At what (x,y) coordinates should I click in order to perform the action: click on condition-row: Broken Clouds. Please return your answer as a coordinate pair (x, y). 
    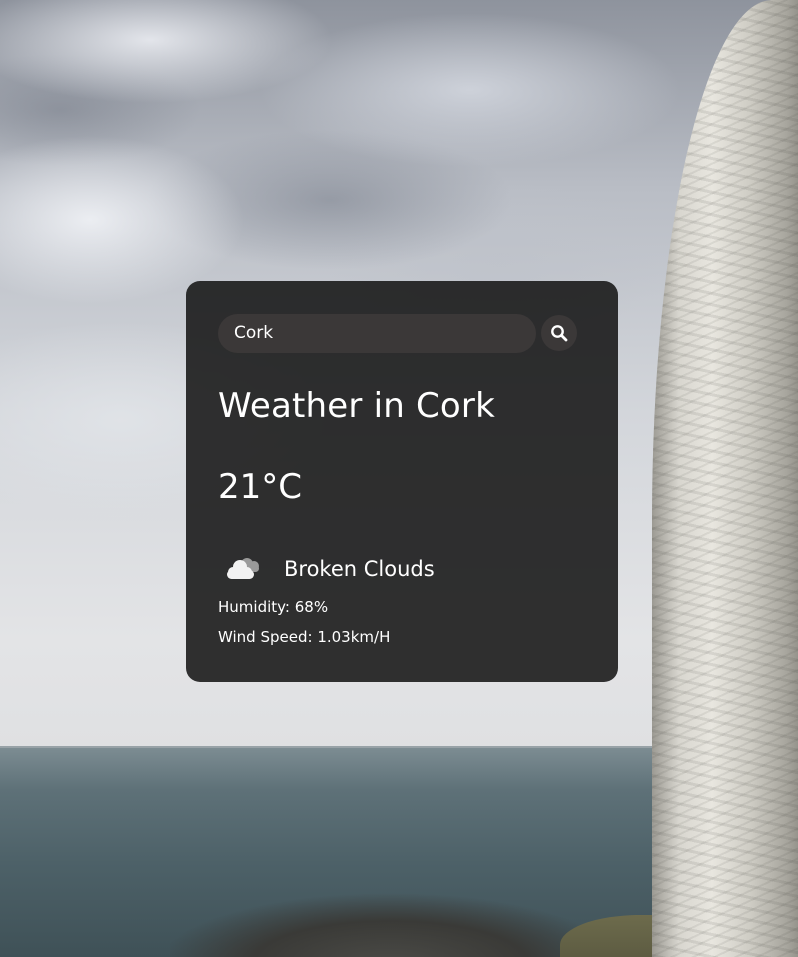
    Looking at the image, I should click on (402, 569).